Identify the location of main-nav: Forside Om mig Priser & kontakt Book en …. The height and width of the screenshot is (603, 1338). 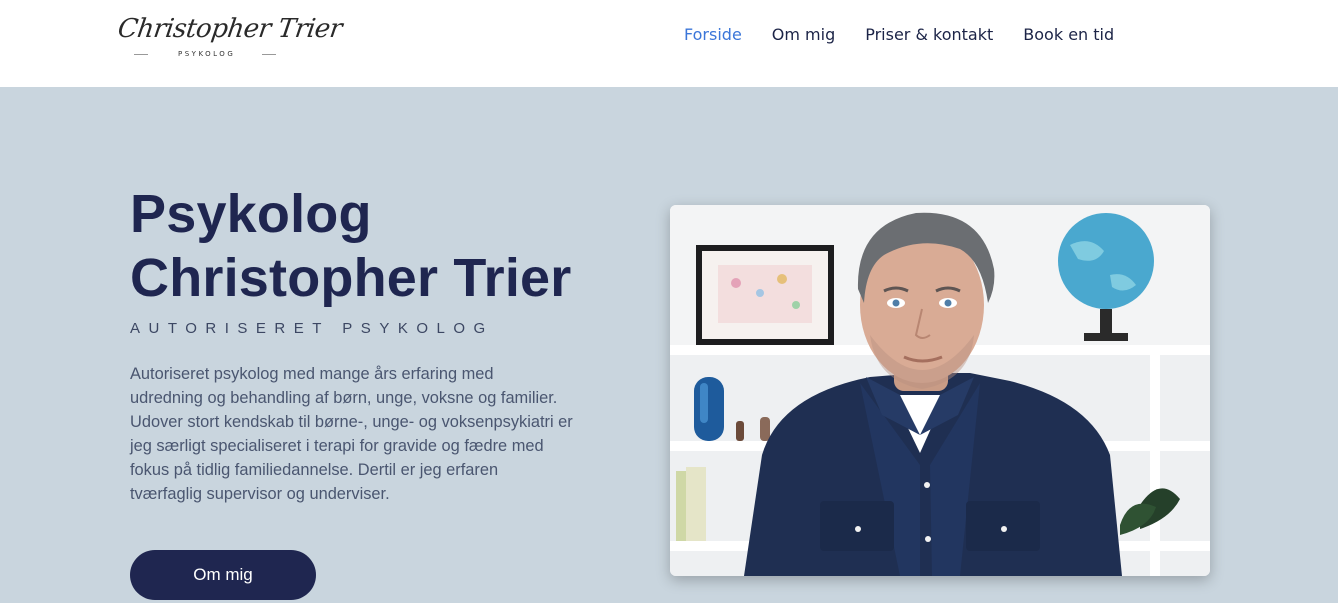
(914, 35).